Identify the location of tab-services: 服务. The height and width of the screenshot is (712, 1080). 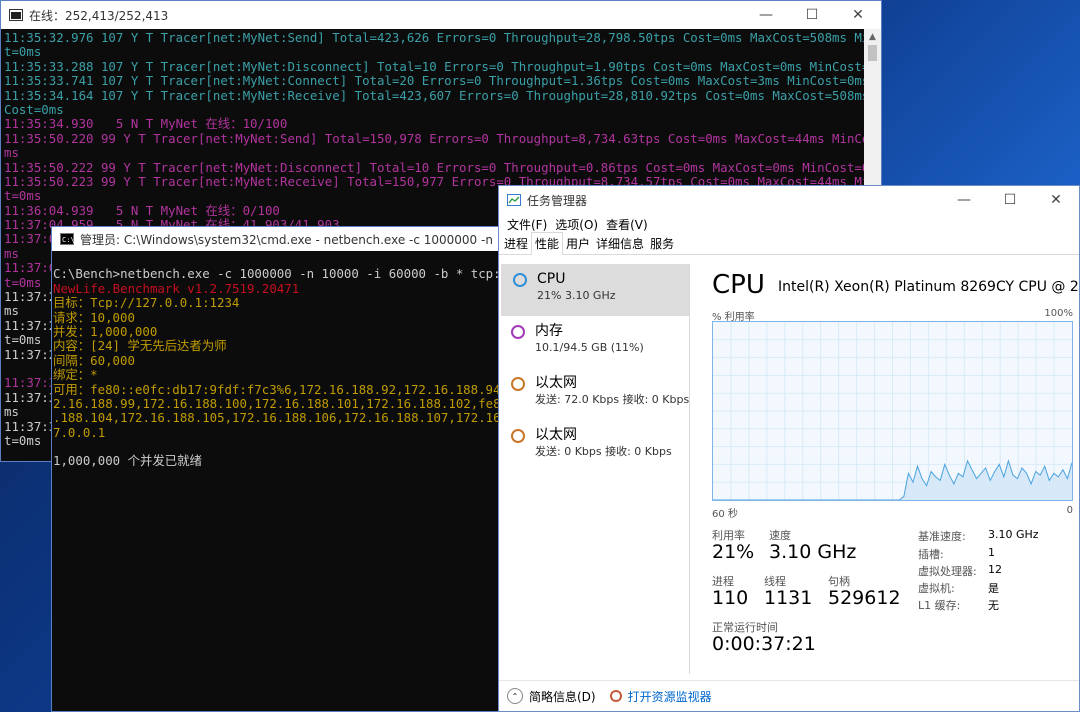
(662, 243).